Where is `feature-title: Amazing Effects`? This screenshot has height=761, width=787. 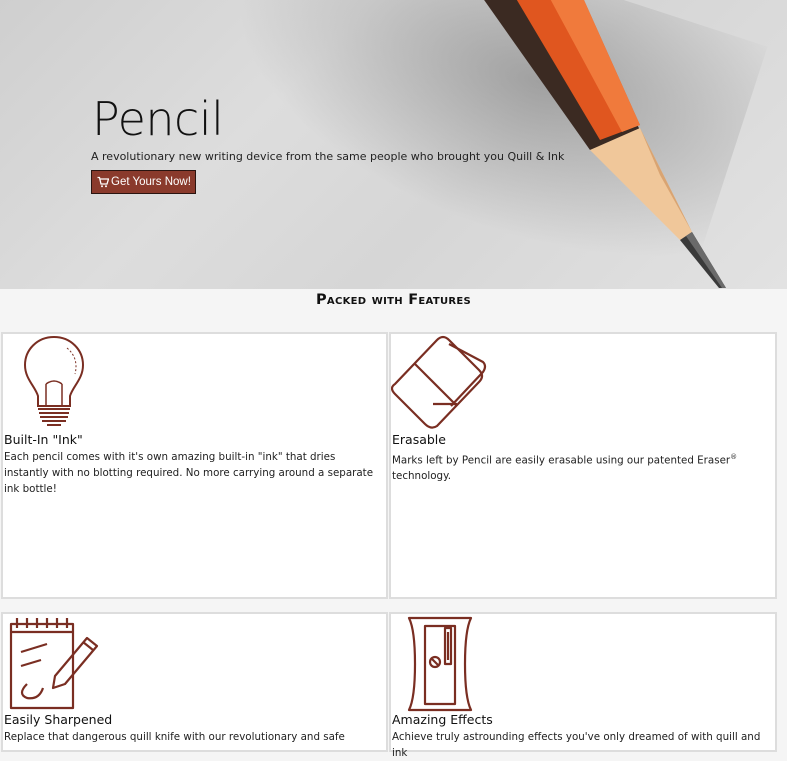 feature-title: Amazing Effects is located at coordinates (442, 719).